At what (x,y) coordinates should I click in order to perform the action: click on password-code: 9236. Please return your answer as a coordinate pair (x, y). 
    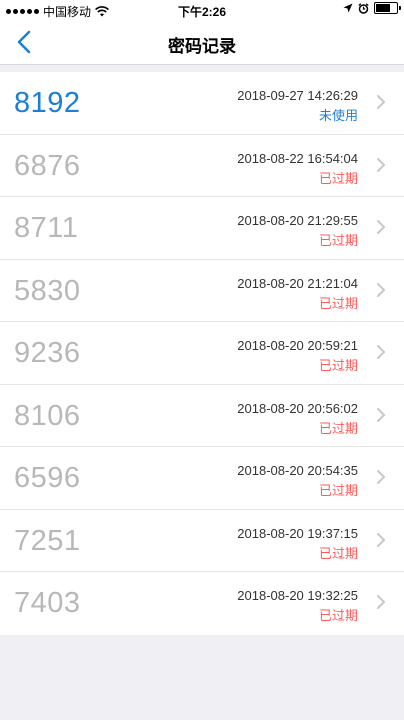
    Looking at the image, I should click on (47, 353).